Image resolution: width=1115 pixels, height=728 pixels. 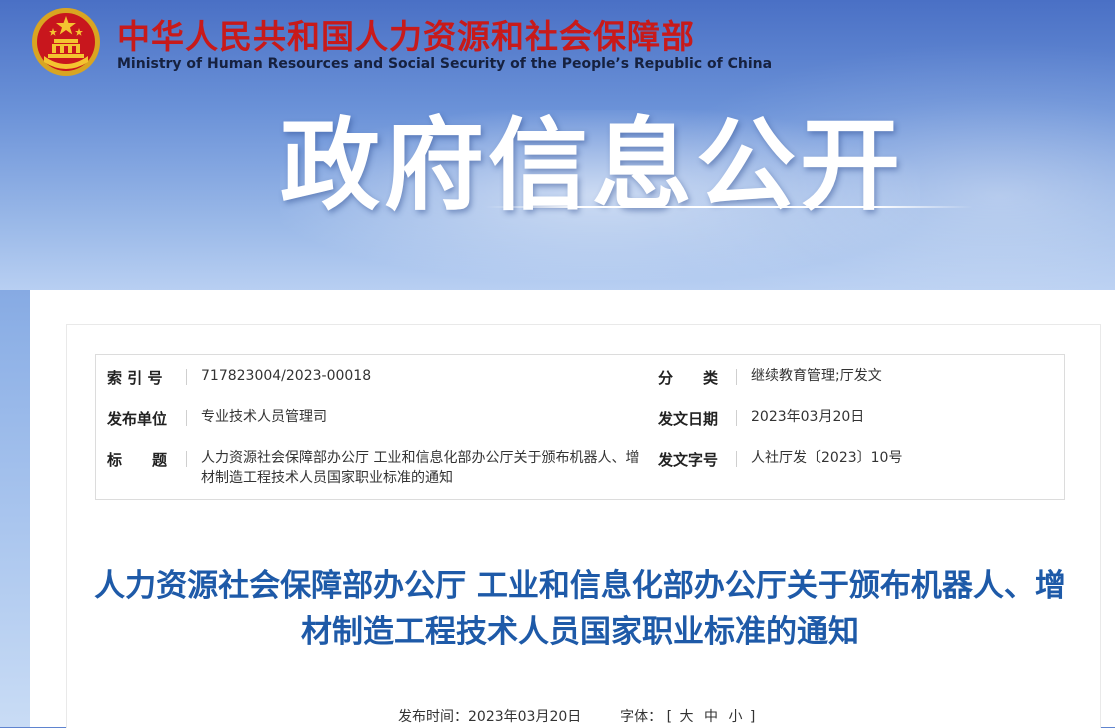 What do you see at coordinates (827, 458) in the screenshot?
I see `doc-number-value: 人社厅发〔2023〕10号` at bounding box center [827, 458].